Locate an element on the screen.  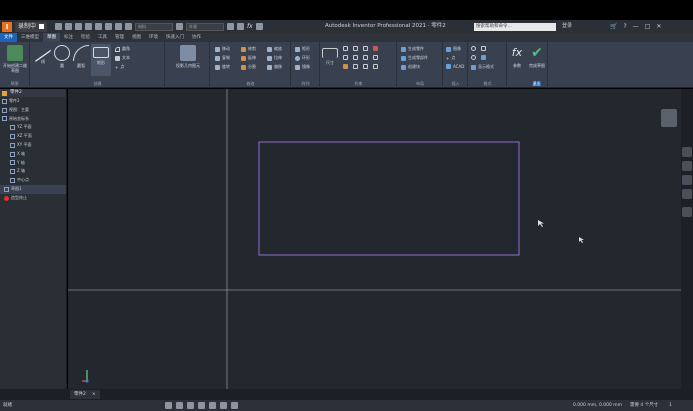
nav-expand-icon is located at coordinates (687, 212).